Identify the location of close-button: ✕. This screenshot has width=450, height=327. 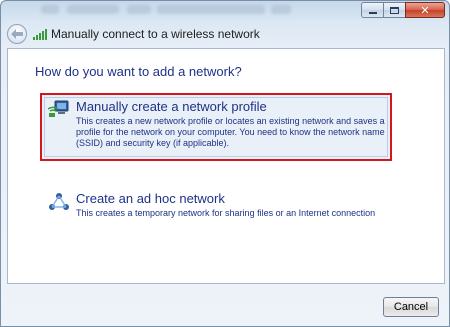
(425, 10).